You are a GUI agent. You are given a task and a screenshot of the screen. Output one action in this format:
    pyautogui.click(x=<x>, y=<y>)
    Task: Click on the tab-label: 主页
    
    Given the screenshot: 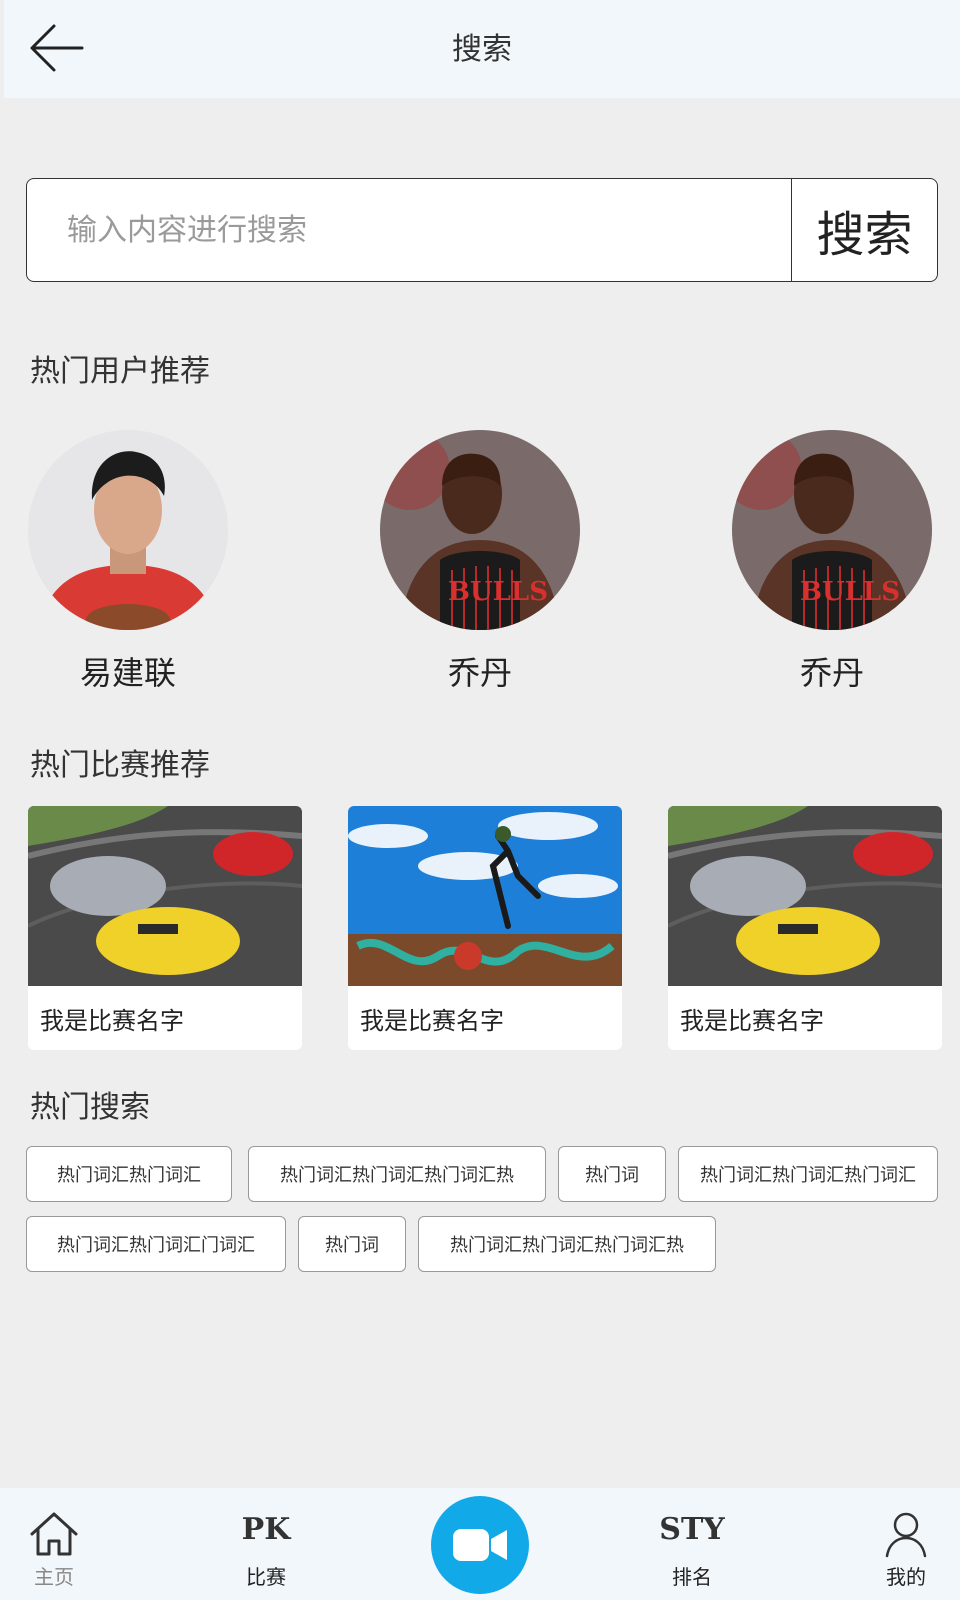 What is the action you would take?
    pyautogui.click(x=54, y=1577)
    